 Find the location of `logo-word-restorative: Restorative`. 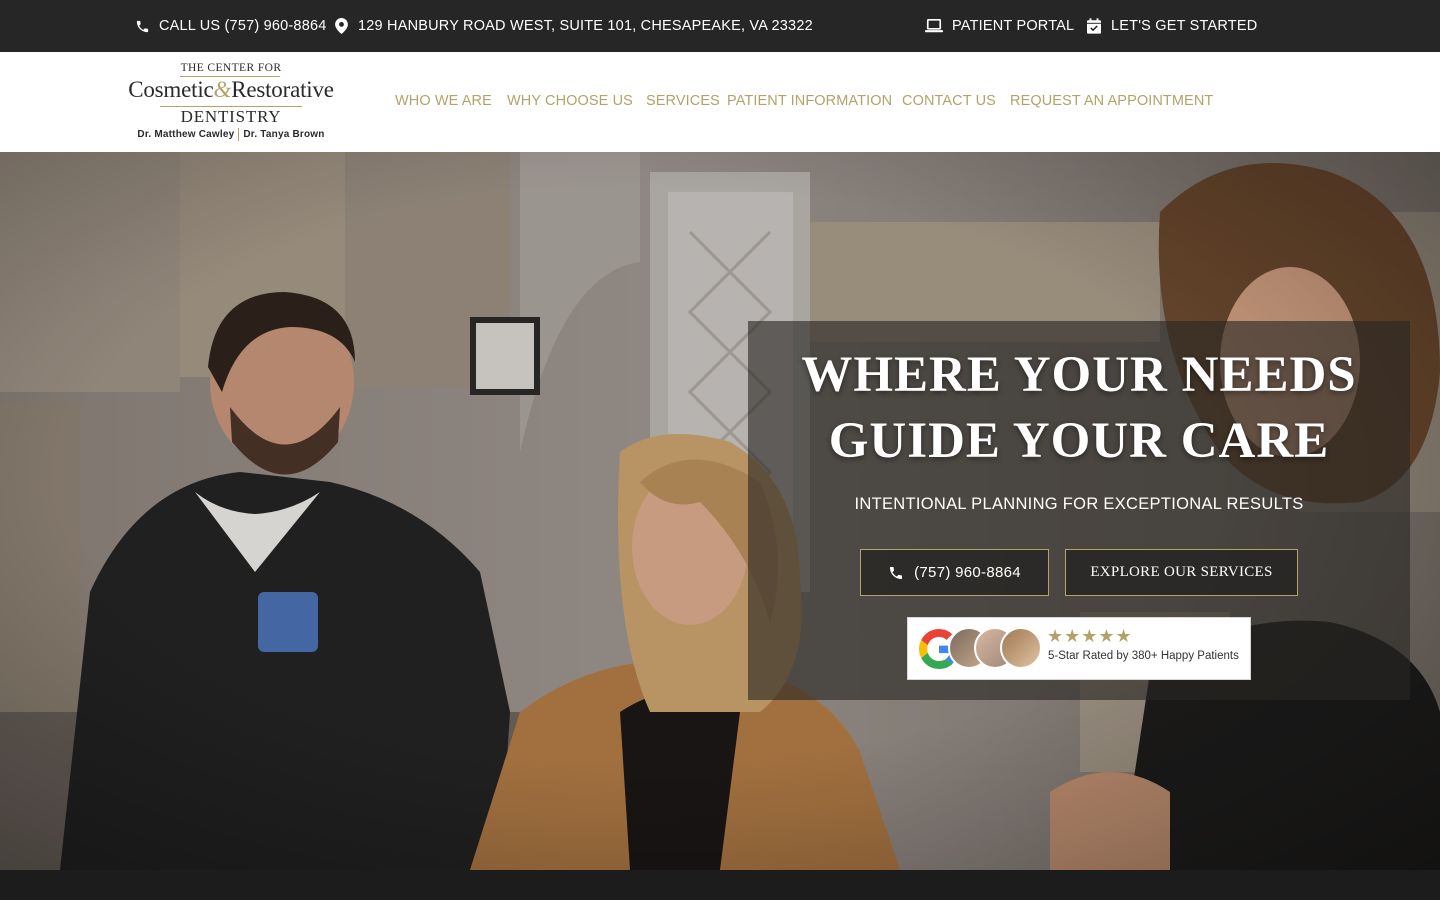

logo-word-restorative: Restorative is located at coordinates (282, 89).